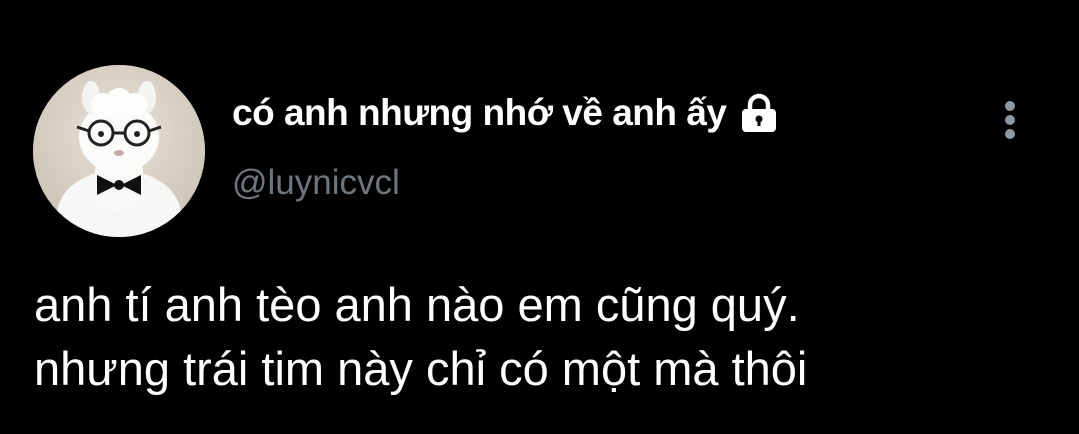 The height and width of the screenshot is (434, 1079). Describe the element at coordinates (759, 113) in the screenshot. I see `lock-icon` at that location.